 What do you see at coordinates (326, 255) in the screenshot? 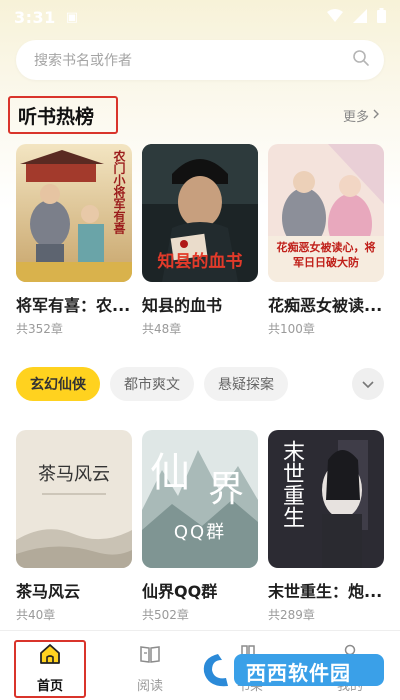
I see `cover-text: 花痴恶女被读心，将军日日破大防` at bounding box center [326, 255].